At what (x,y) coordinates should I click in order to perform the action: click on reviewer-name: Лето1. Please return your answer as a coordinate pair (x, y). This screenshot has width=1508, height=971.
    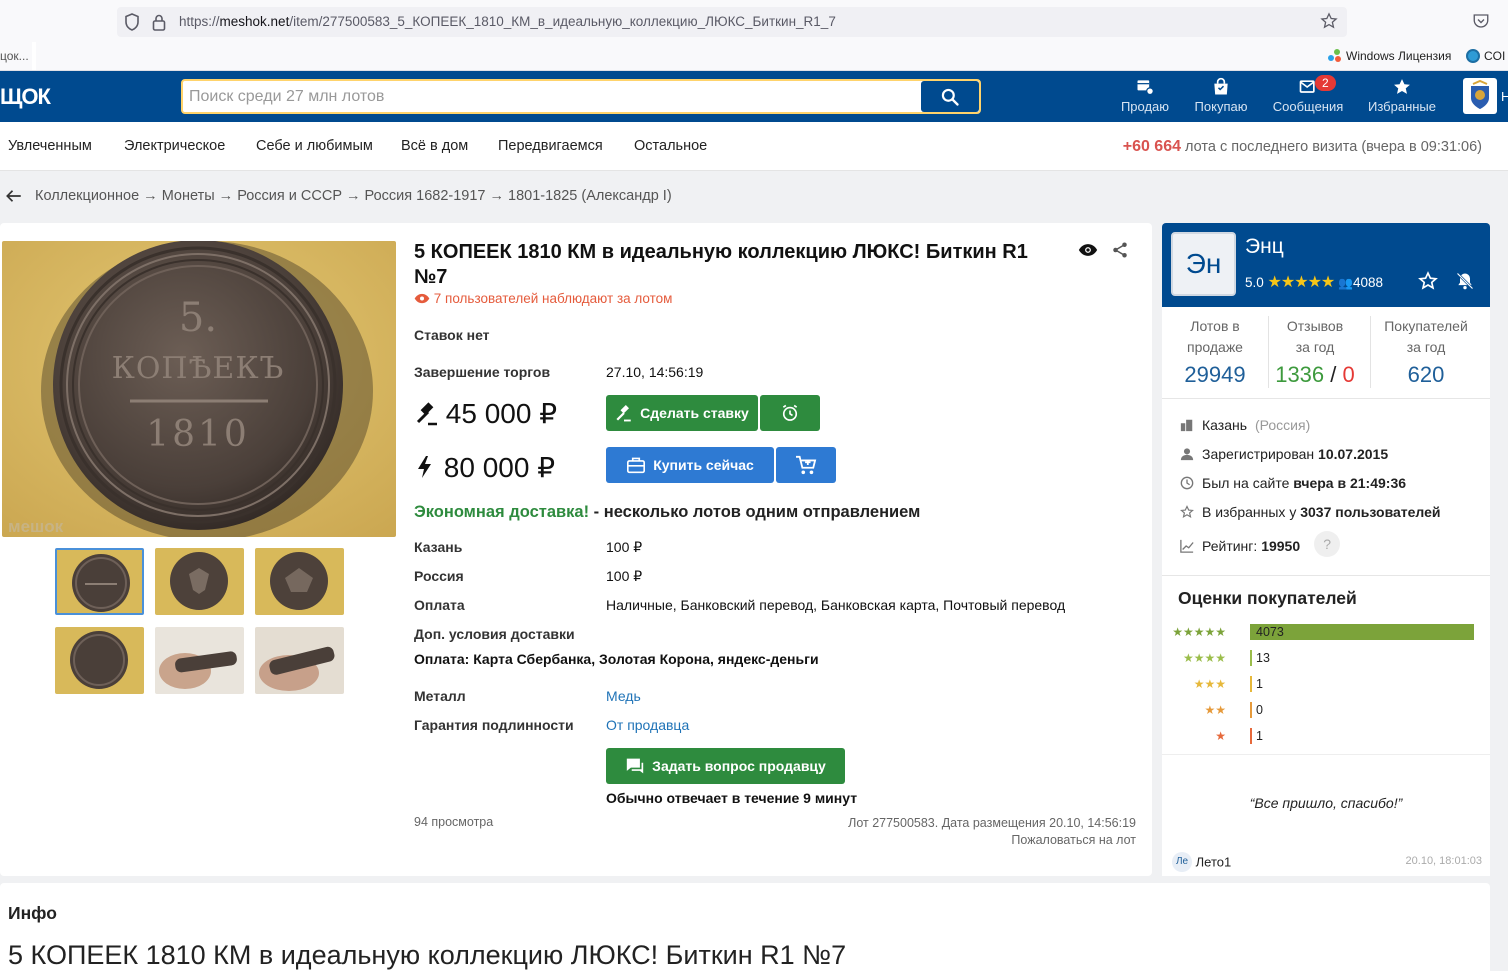
    Looking at the image, I should click on (1214, 862).